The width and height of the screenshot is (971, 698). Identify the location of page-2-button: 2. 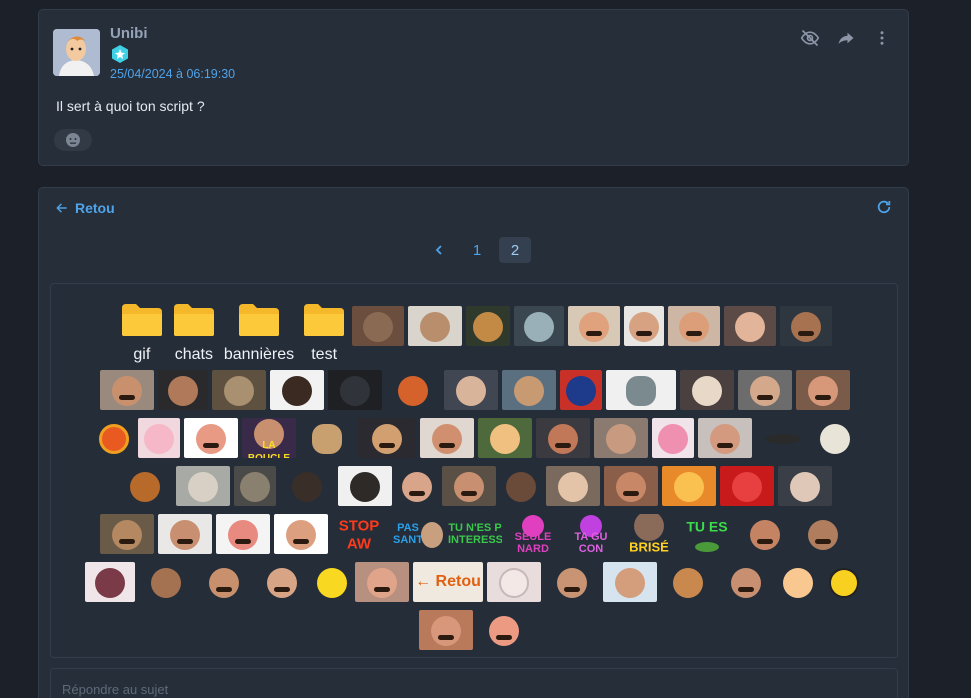
(515, 250).